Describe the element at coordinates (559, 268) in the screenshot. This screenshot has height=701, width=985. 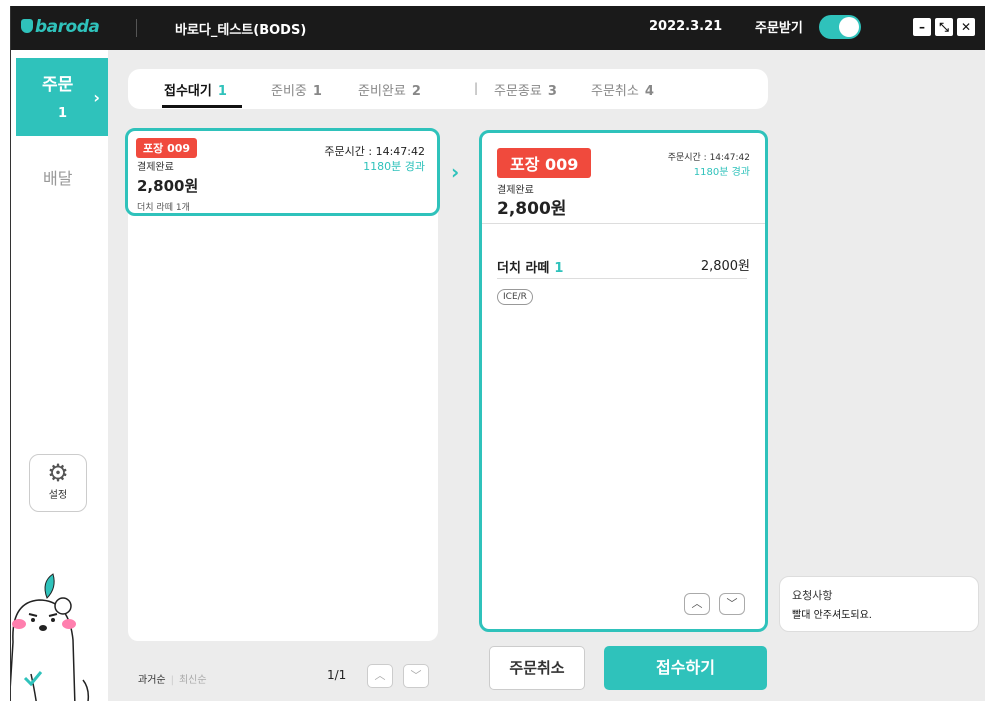
I see `item-quantity: 1` at that location.